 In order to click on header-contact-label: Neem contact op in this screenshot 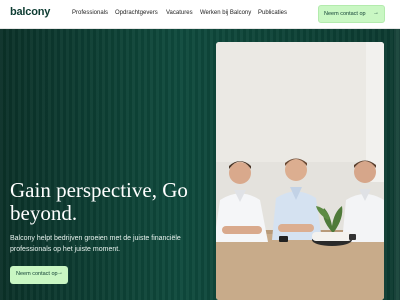, I will do `click(345, 14)`.